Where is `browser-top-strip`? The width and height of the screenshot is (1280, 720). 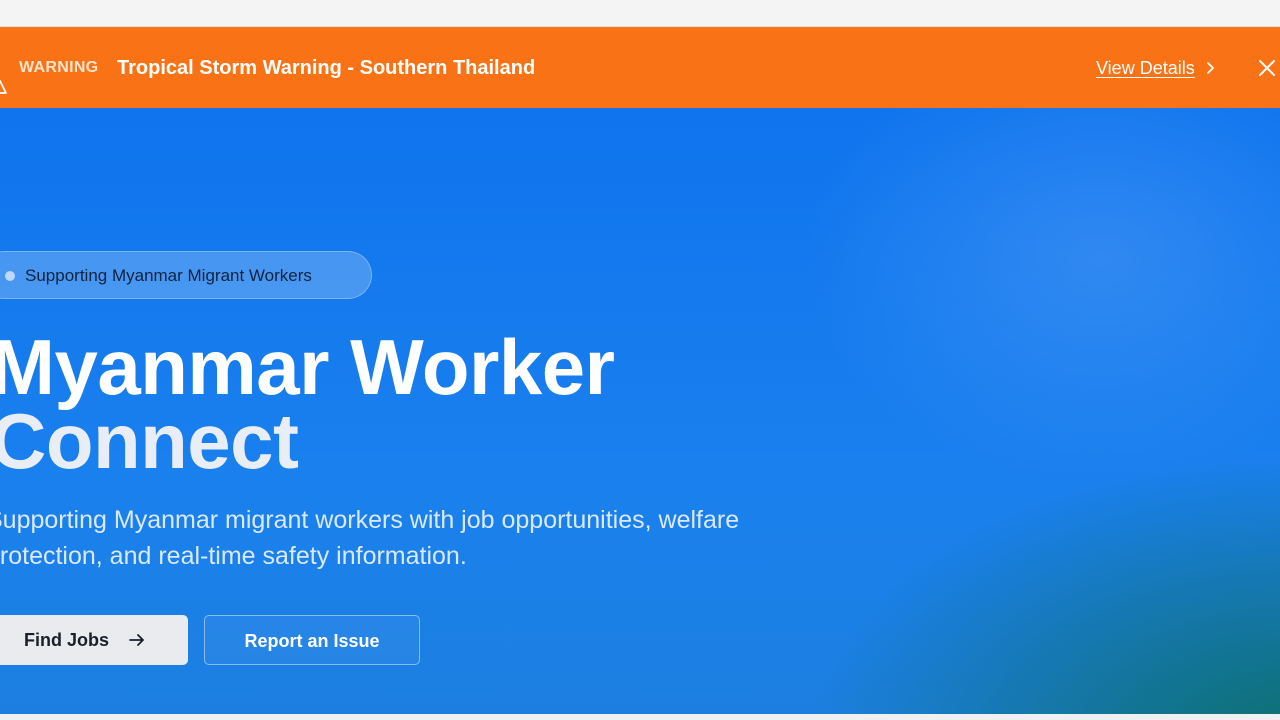
browser-top-strip is located at coordinates (640, 13).